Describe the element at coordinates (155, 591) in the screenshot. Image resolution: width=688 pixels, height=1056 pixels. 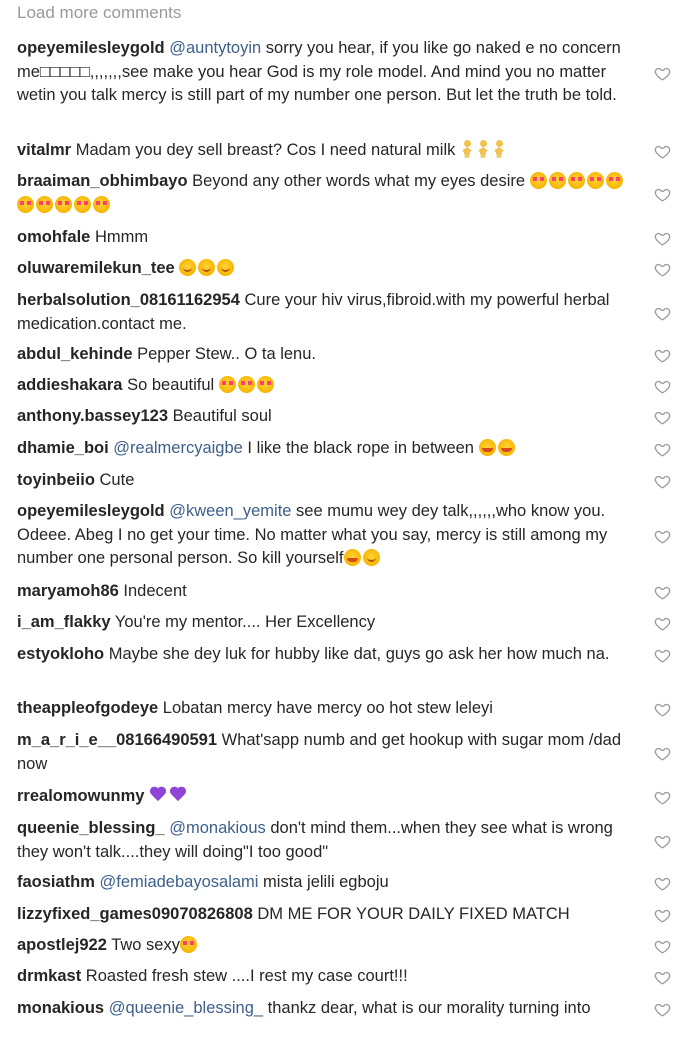
I see `comment-text: Indecent` at that location.